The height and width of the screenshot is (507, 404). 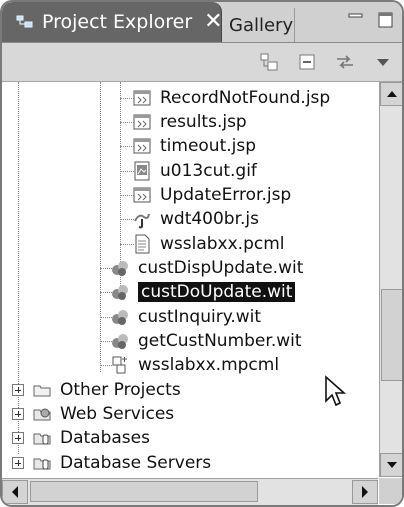 I want to click on view-toolbar, so click(x=202, y=62).